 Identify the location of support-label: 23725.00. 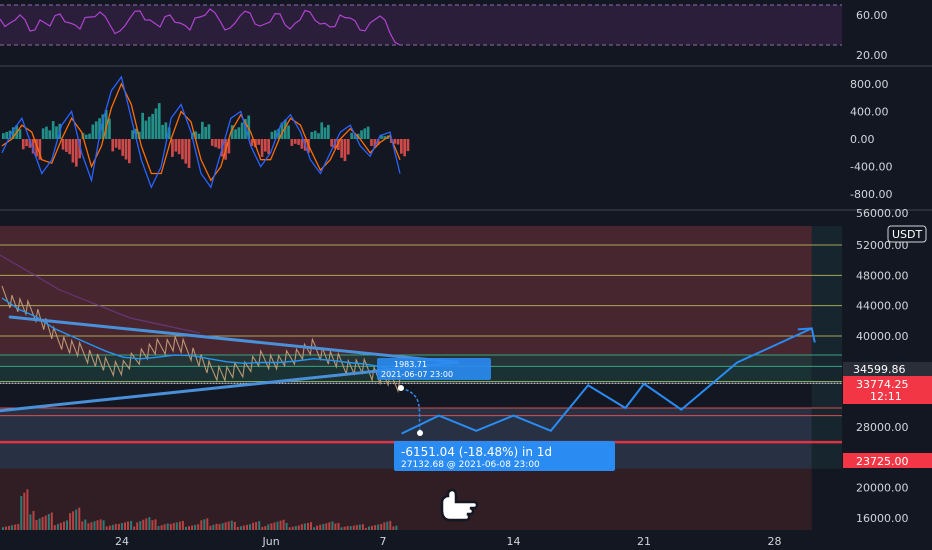
(882, 461).